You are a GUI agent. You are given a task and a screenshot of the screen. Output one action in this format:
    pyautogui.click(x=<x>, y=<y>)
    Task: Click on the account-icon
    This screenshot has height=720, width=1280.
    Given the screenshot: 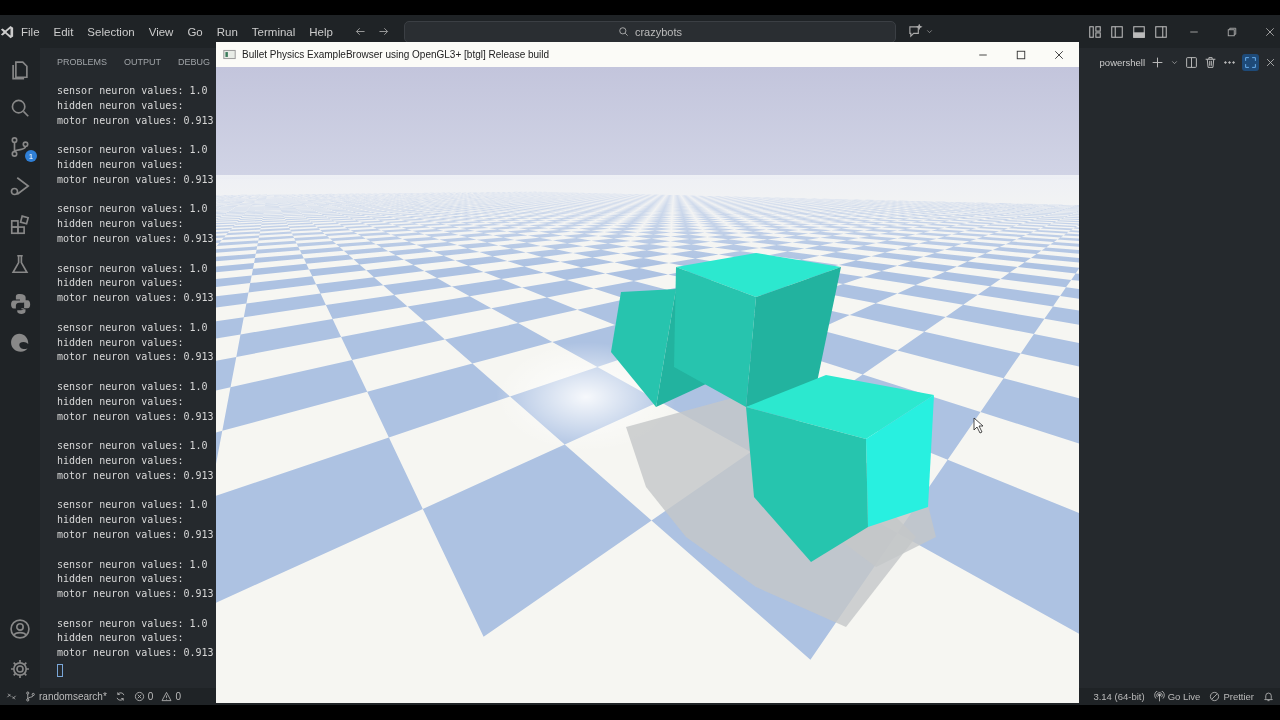 What is the action you would take?
    pyautogui.click(x=20, y=629)
    